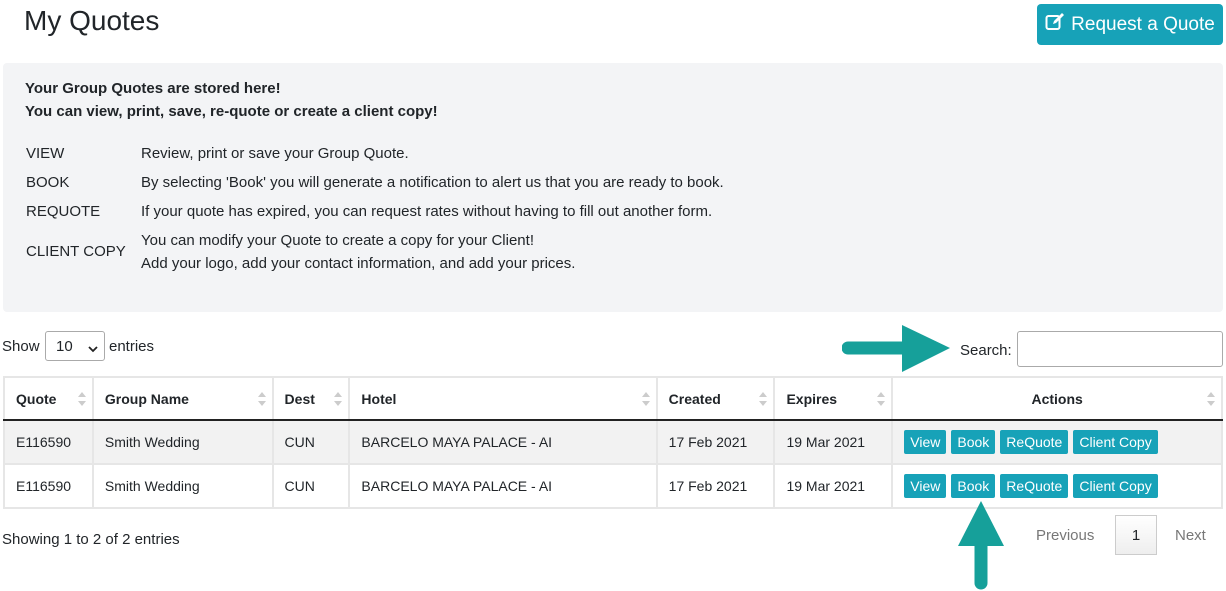 This screenshot has height=591, width=1226. Describe the element at coordinates (76, 251) in the screenshot. I see `term-client-copy: CLIENT COPY` at that location.